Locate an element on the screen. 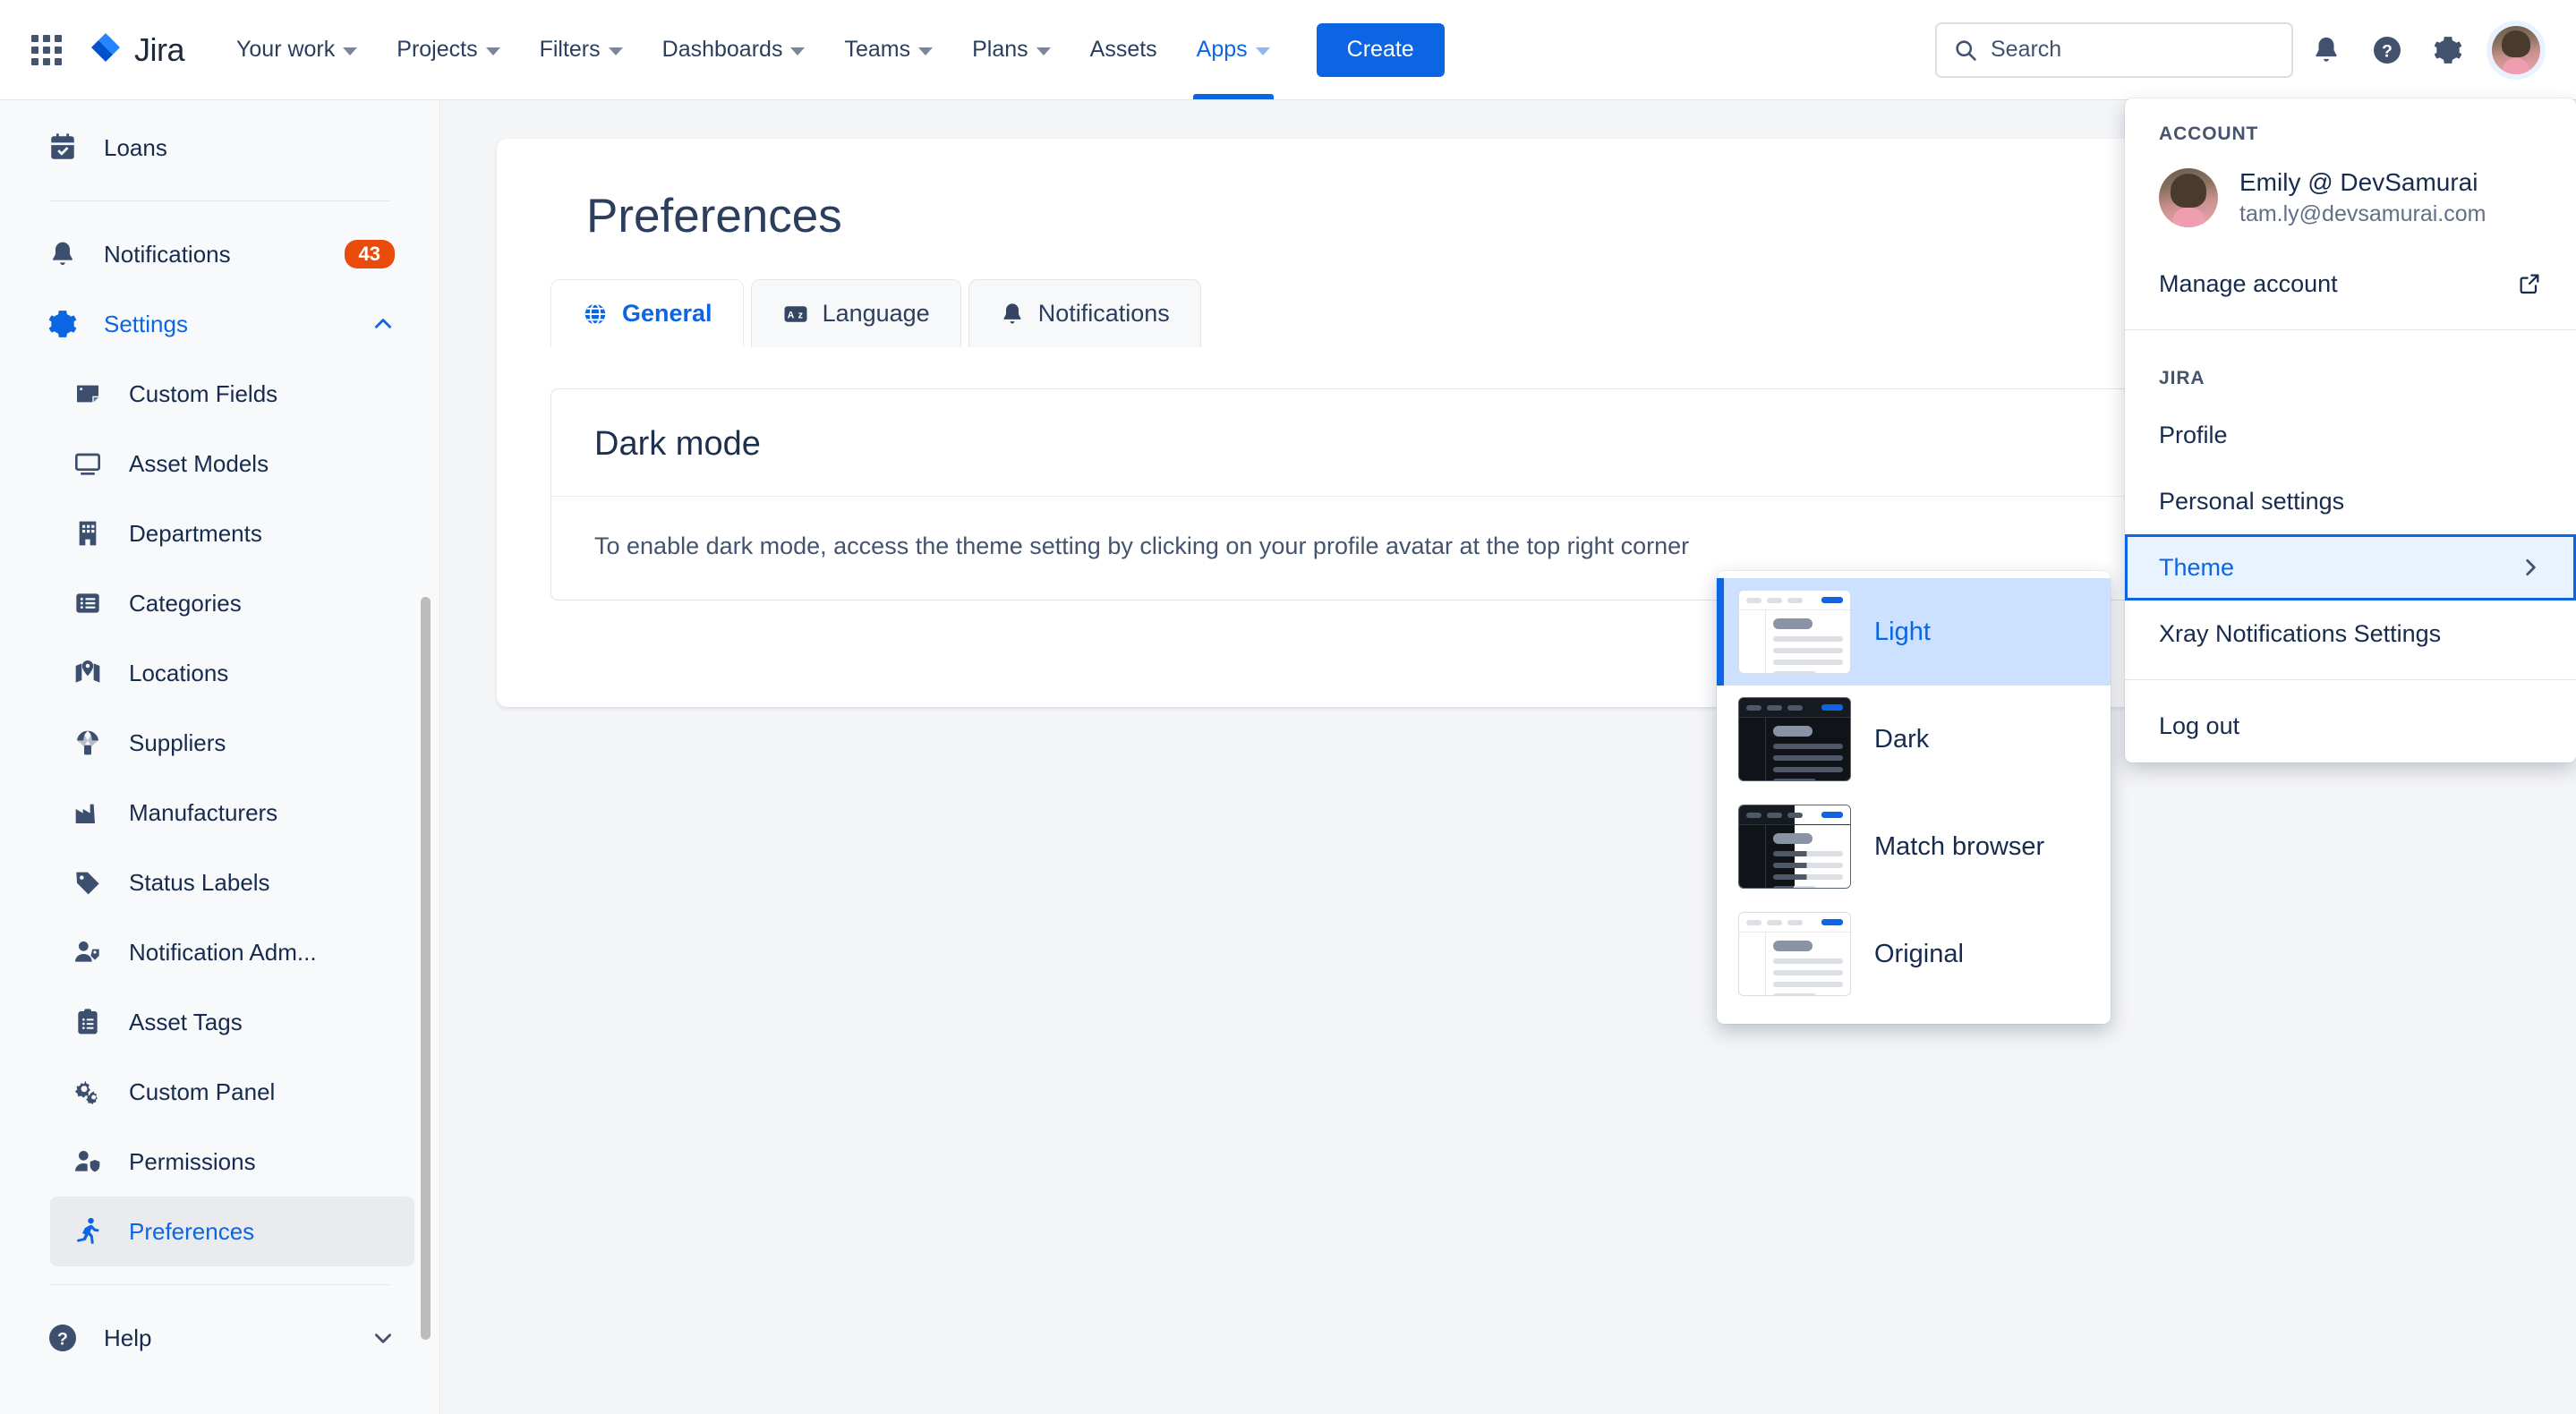 The width and height of the screenshot is (2576, 1414). nav-item-plans: Plans is located at coordinates (1011, 49).